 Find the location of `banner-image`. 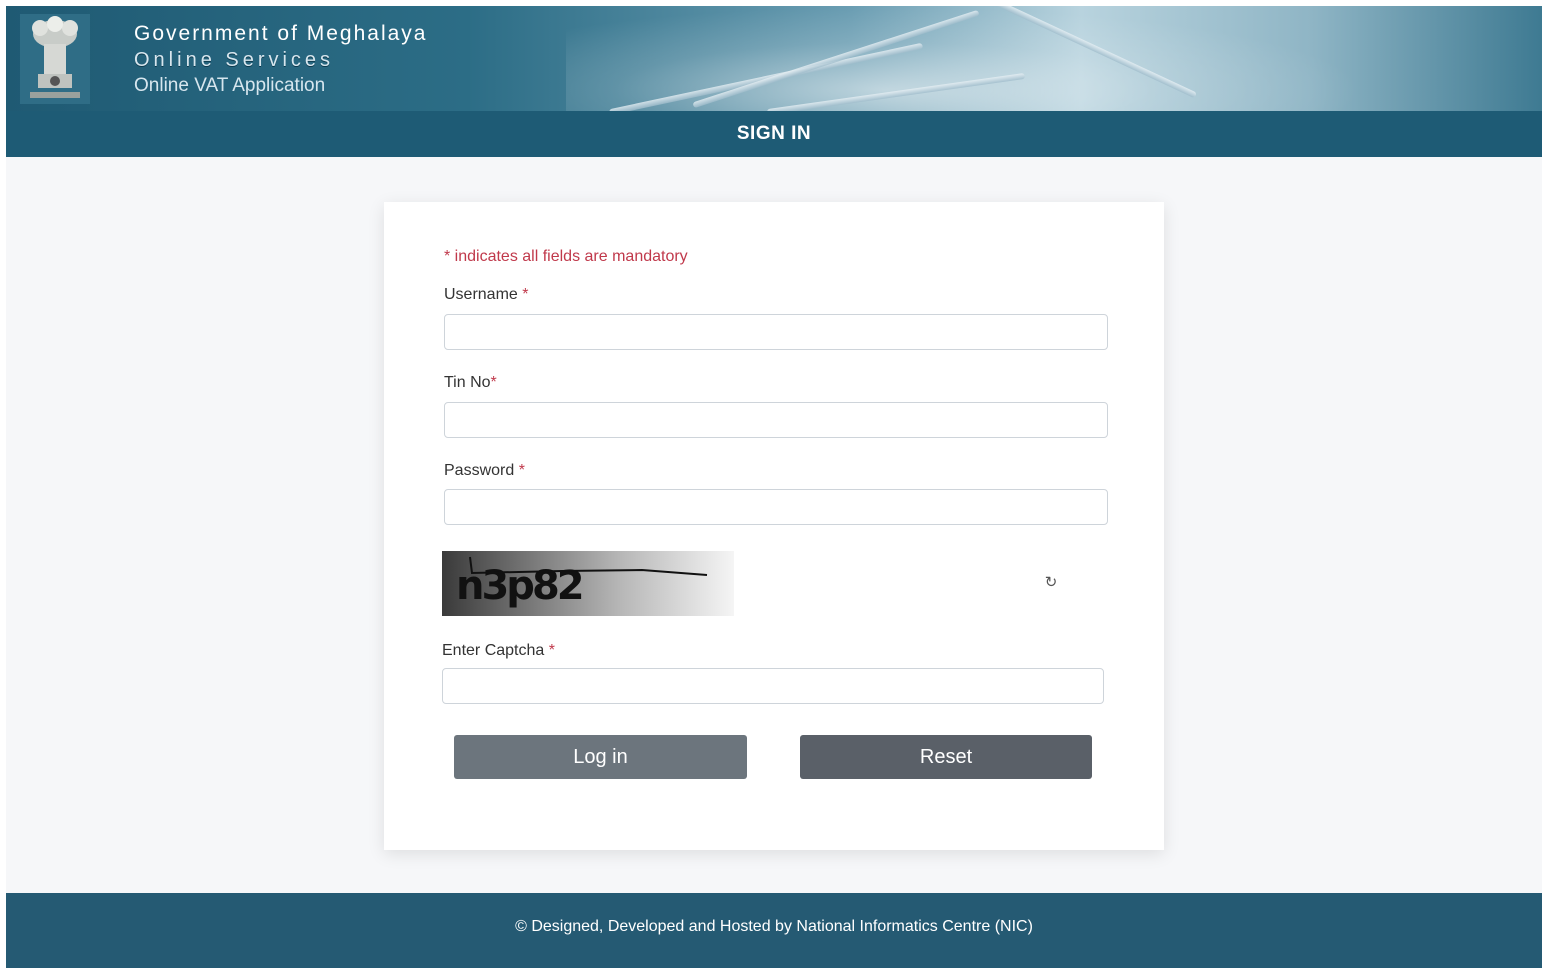

banner-image is located at coordinates (966, 58).